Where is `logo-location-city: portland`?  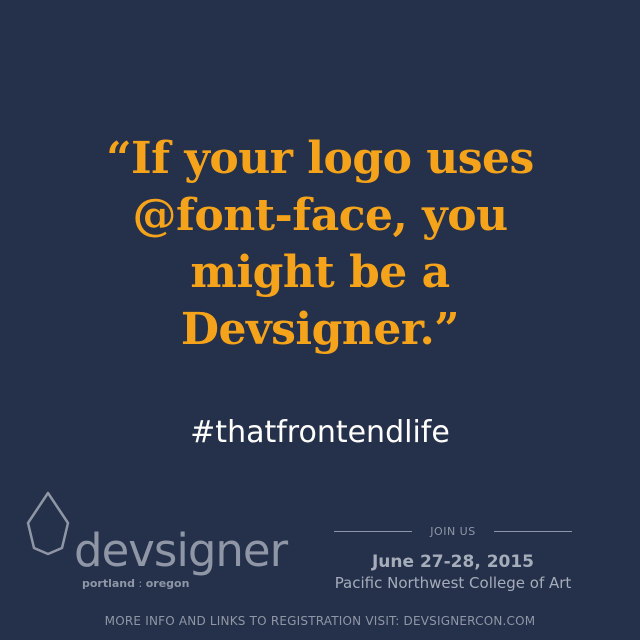
logo-location-city: portland is located at coordinates (109, 583).